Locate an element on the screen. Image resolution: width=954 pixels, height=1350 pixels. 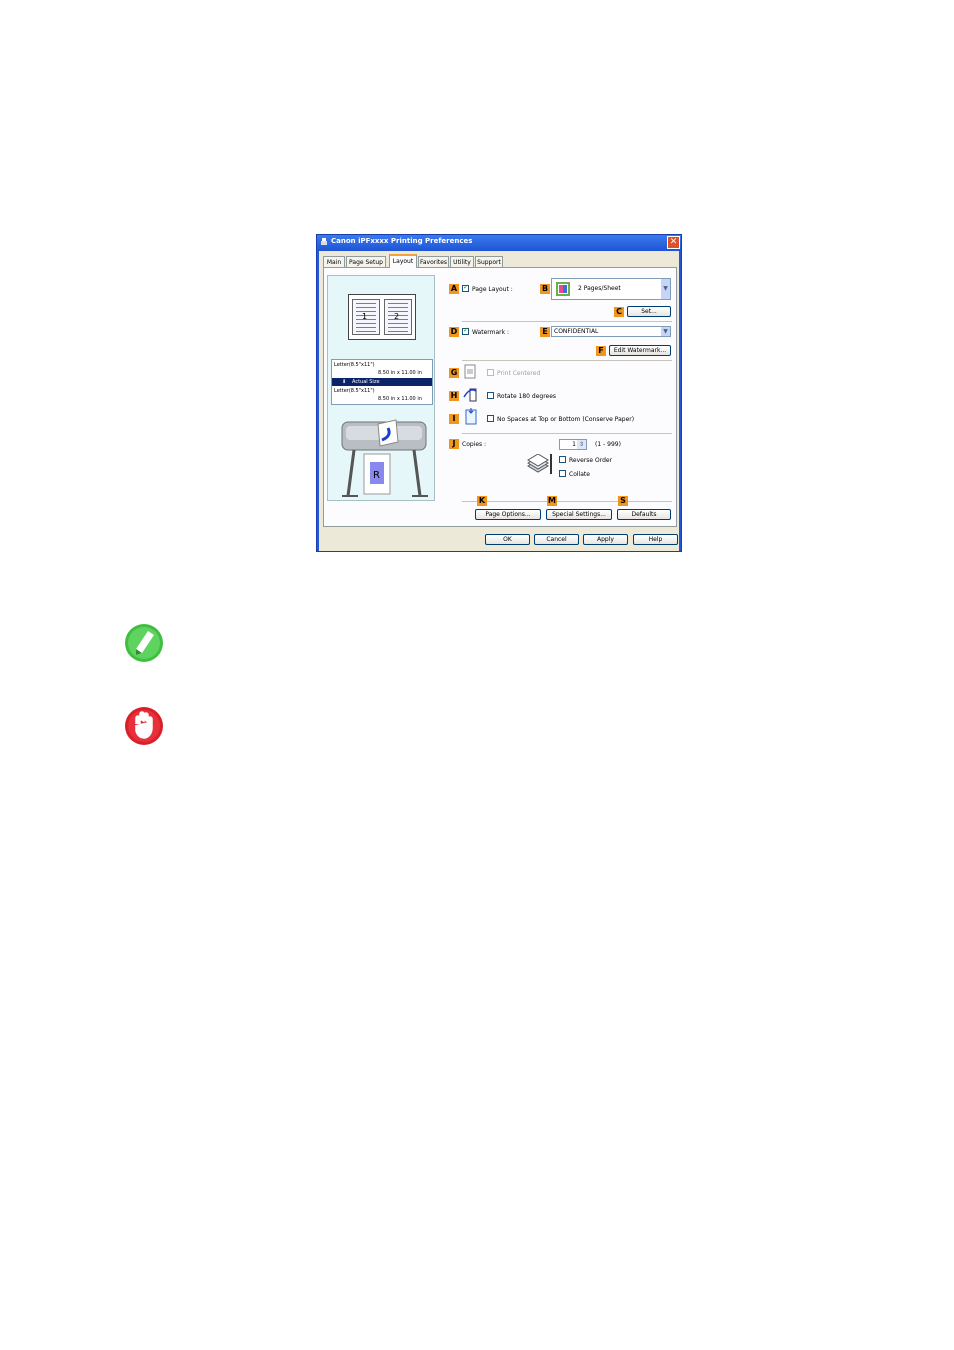
badge-a: A is located at coordinates (454, 289).